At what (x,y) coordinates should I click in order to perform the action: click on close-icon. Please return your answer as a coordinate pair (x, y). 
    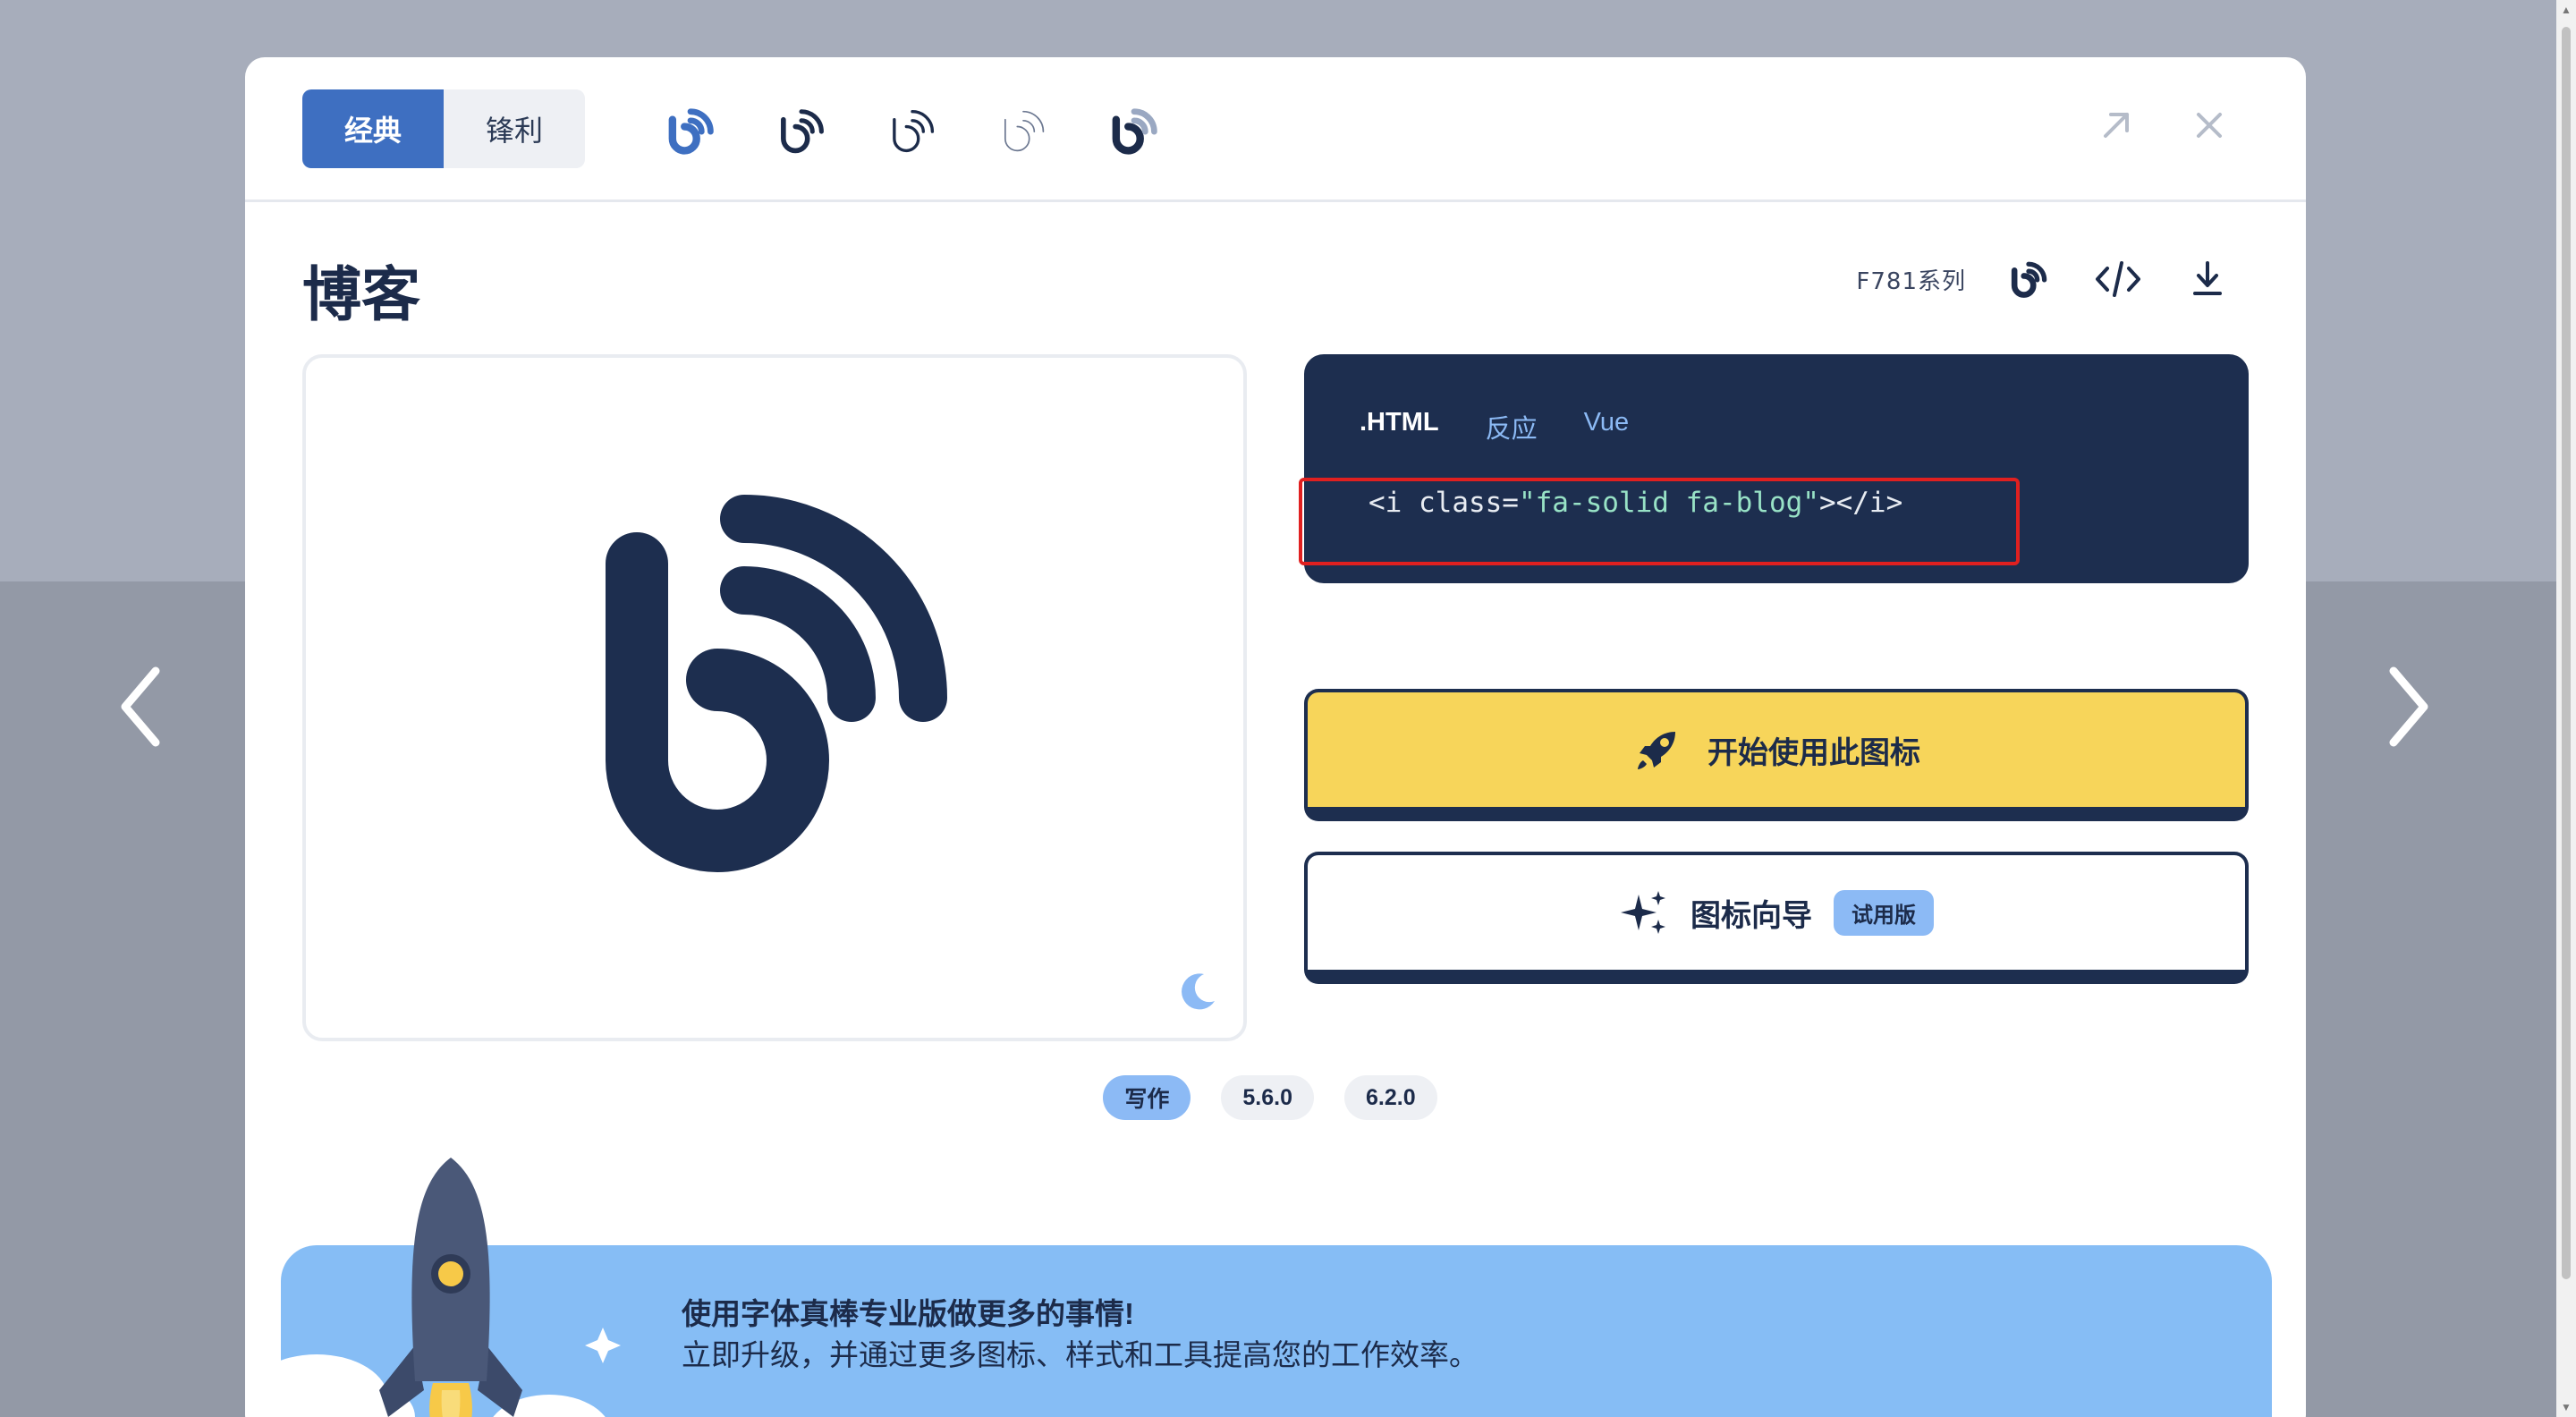
    Looking at the image, I should click on (2209, 125).